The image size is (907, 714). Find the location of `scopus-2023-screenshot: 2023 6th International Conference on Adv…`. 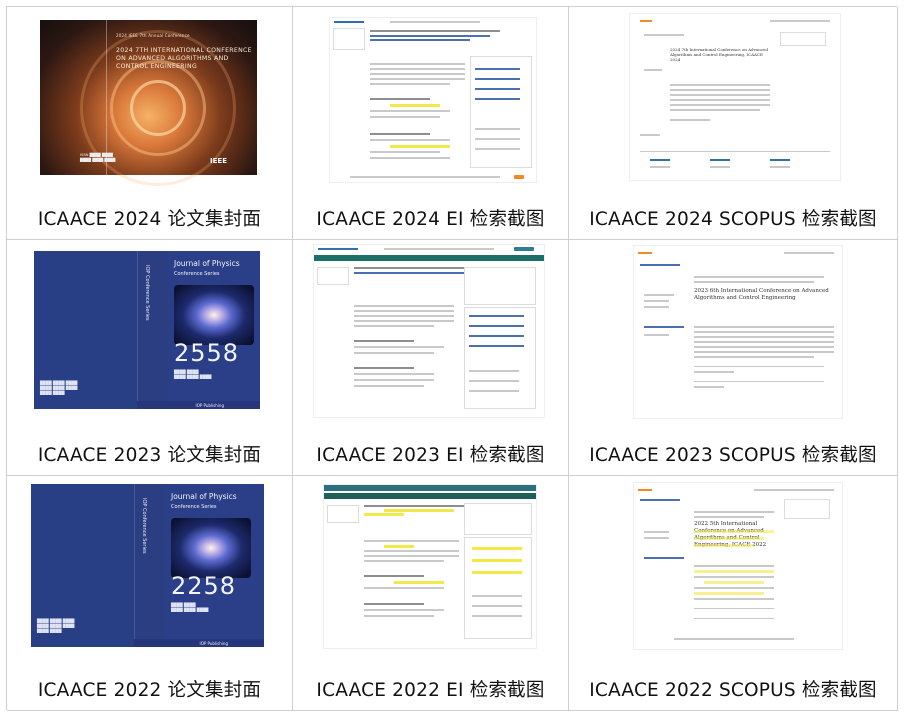

scopus-2023-screenshot: 2023 6th International Conference on Adv… is located at coordinates (738, 332).